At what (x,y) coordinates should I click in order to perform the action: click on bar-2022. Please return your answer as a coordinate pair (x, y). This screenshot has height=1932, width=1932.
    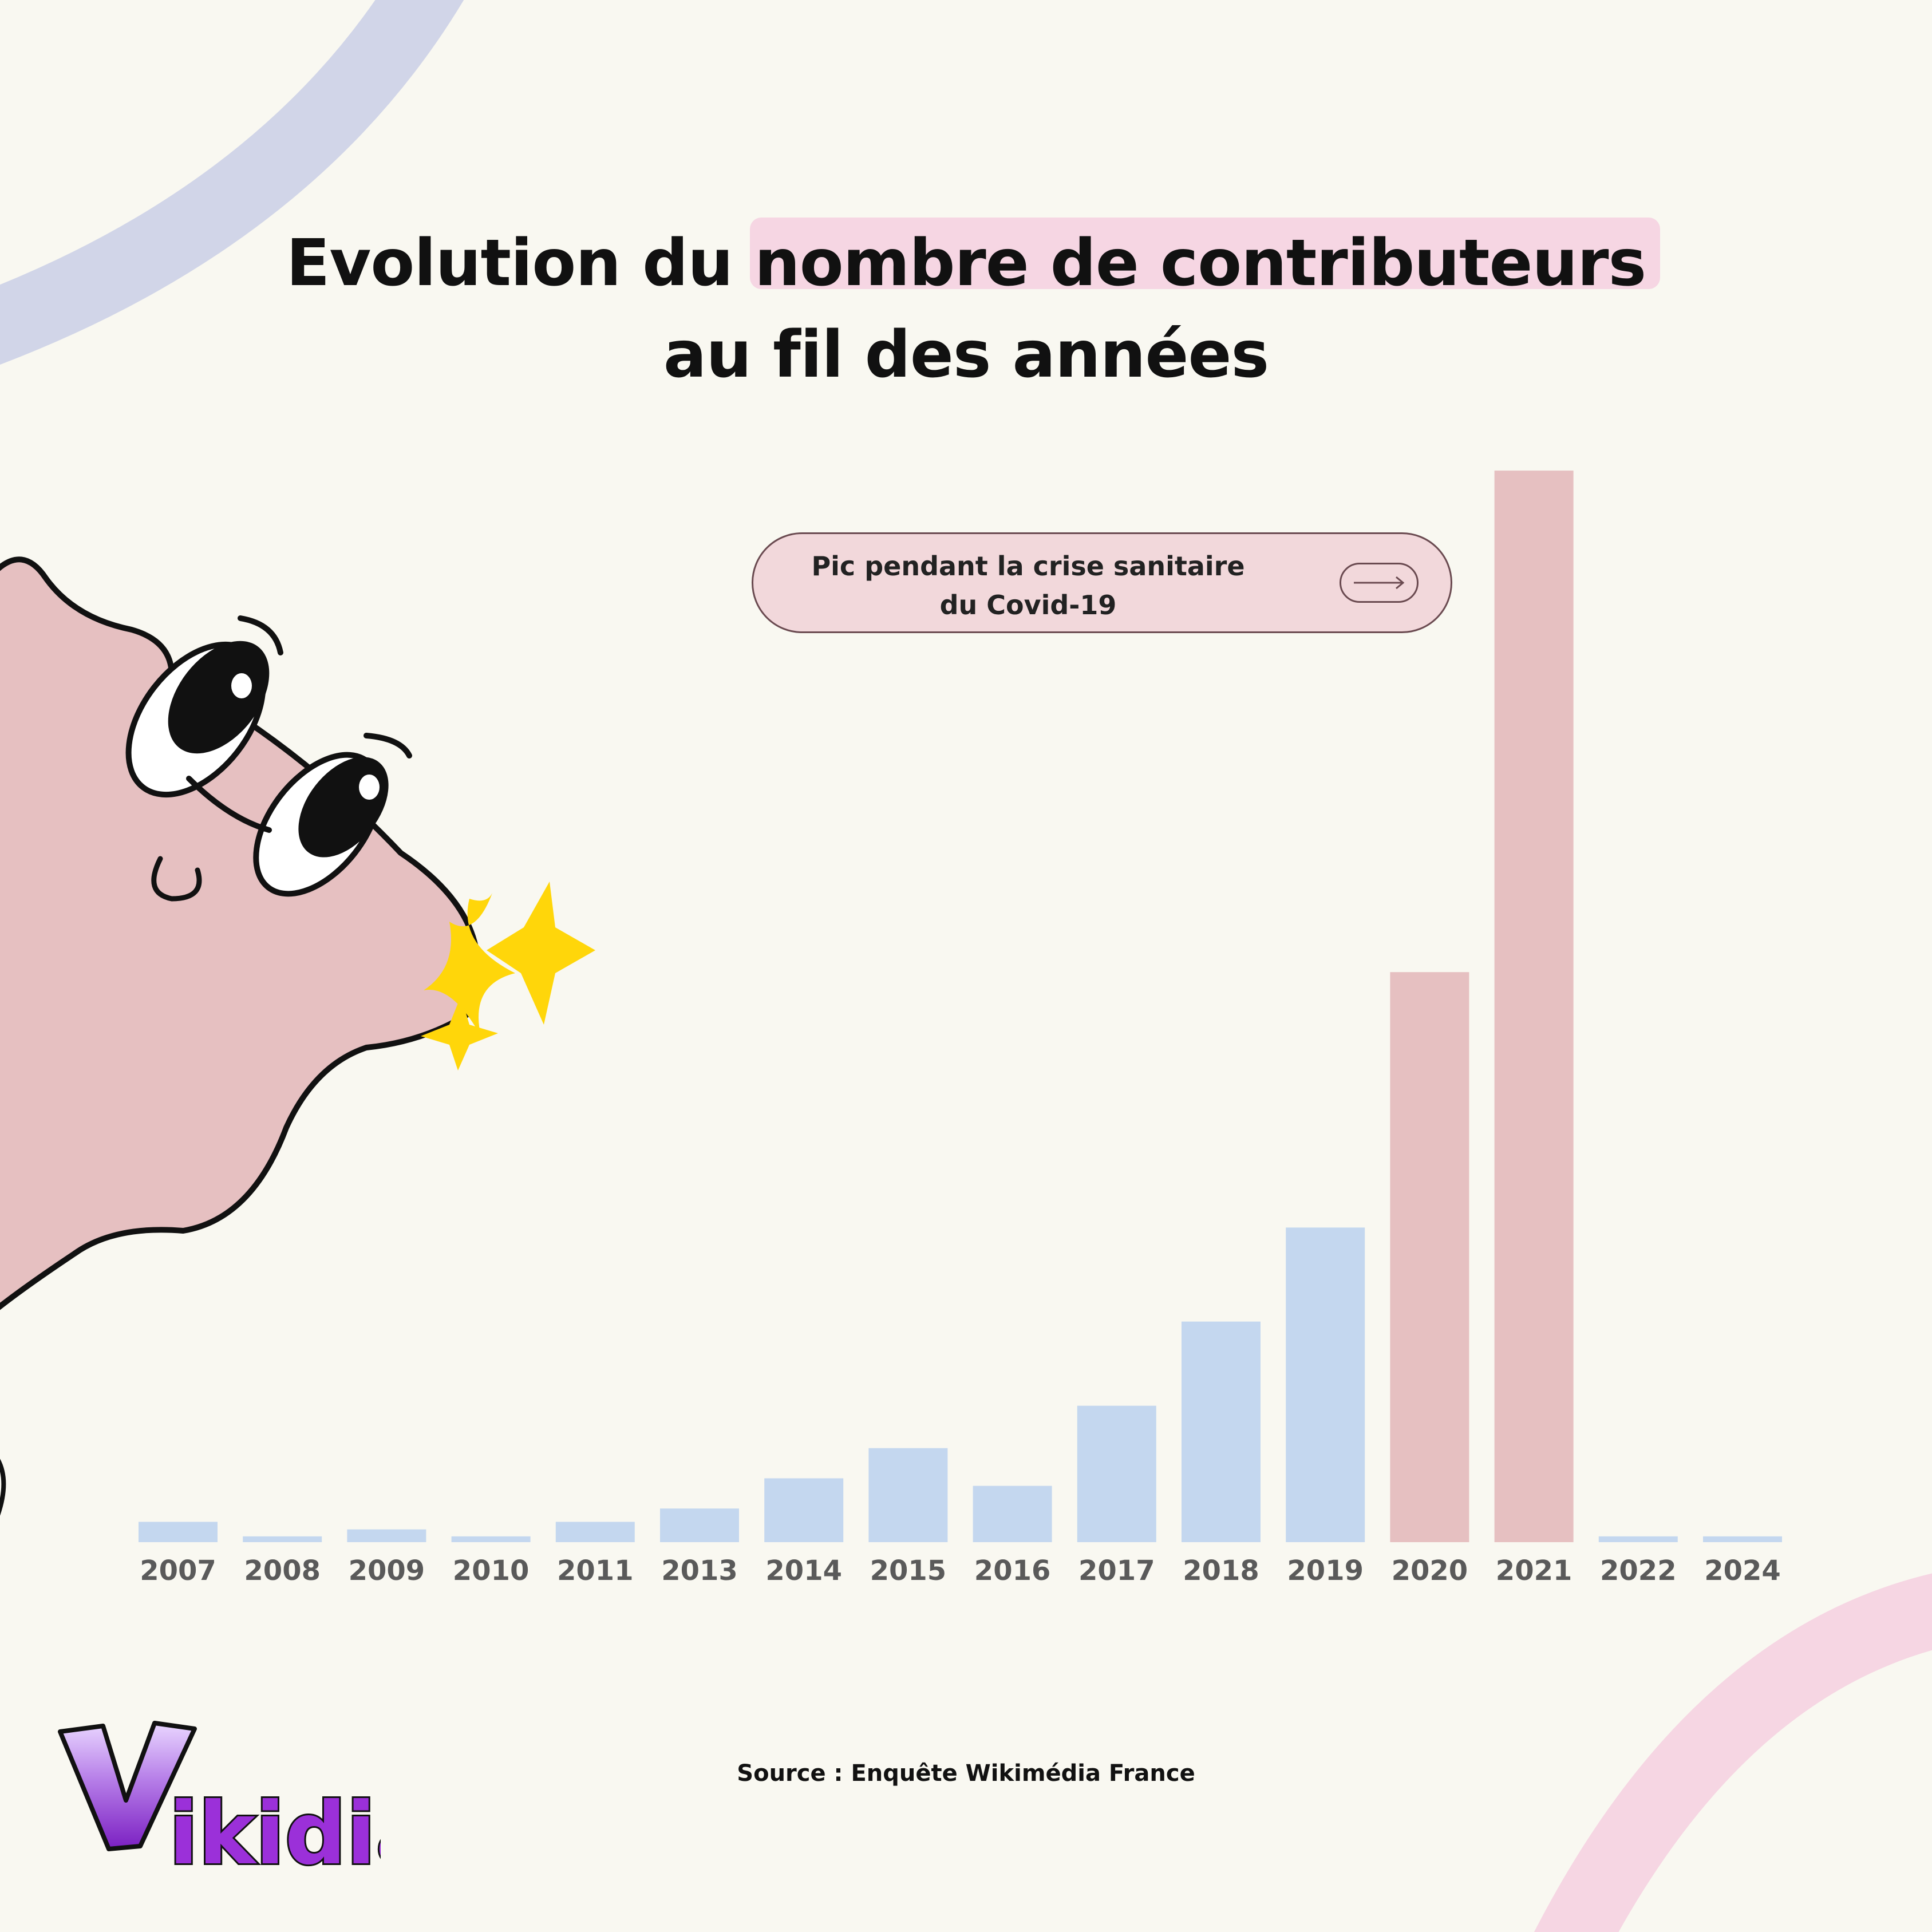
    Looking at the image, I should click on (1638, 1539).